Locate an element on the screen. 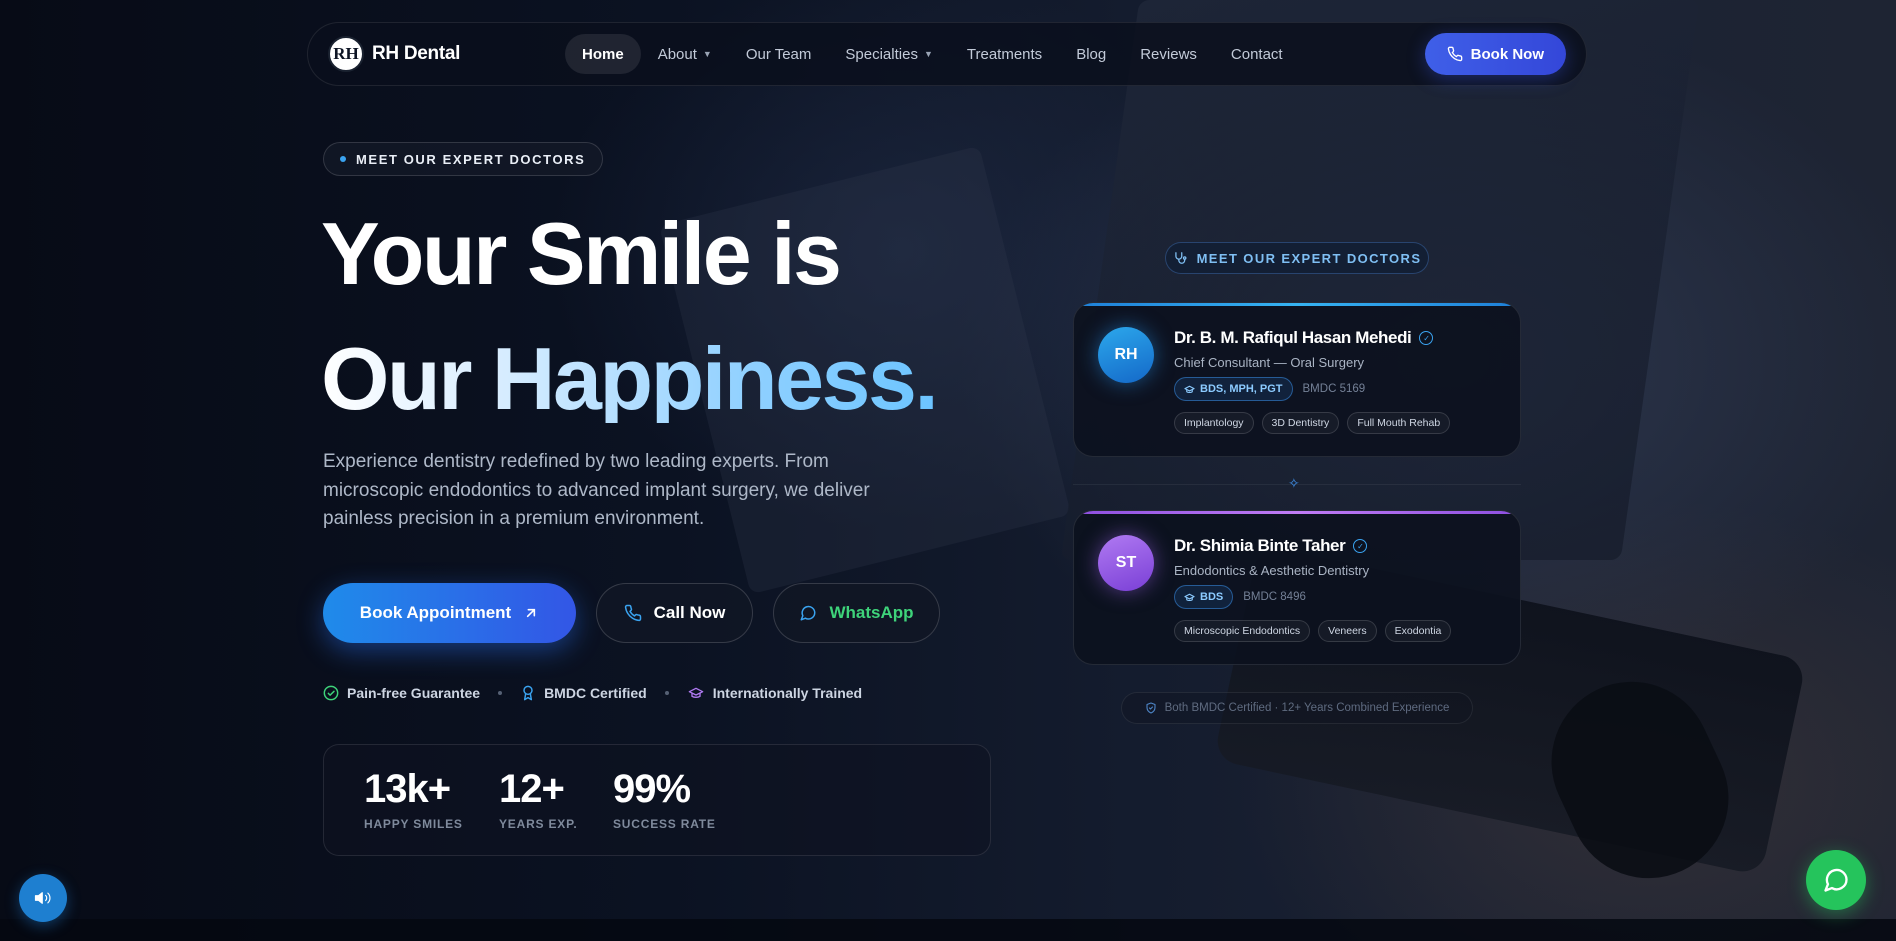  whatsapp-button: WhatsApp is located at coordinates (856, 613).